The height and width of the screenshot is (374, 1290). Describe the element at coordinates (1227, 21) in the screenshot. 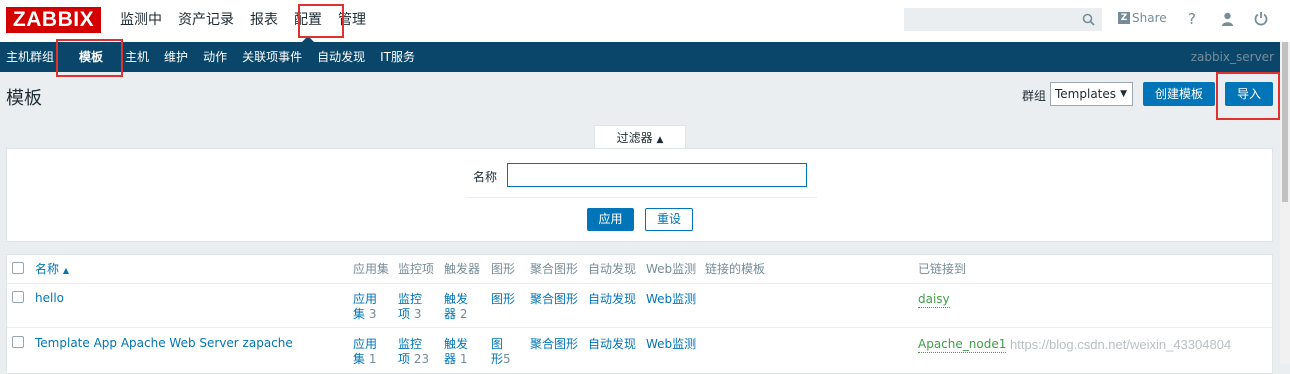

I see `user-icon` at that location.